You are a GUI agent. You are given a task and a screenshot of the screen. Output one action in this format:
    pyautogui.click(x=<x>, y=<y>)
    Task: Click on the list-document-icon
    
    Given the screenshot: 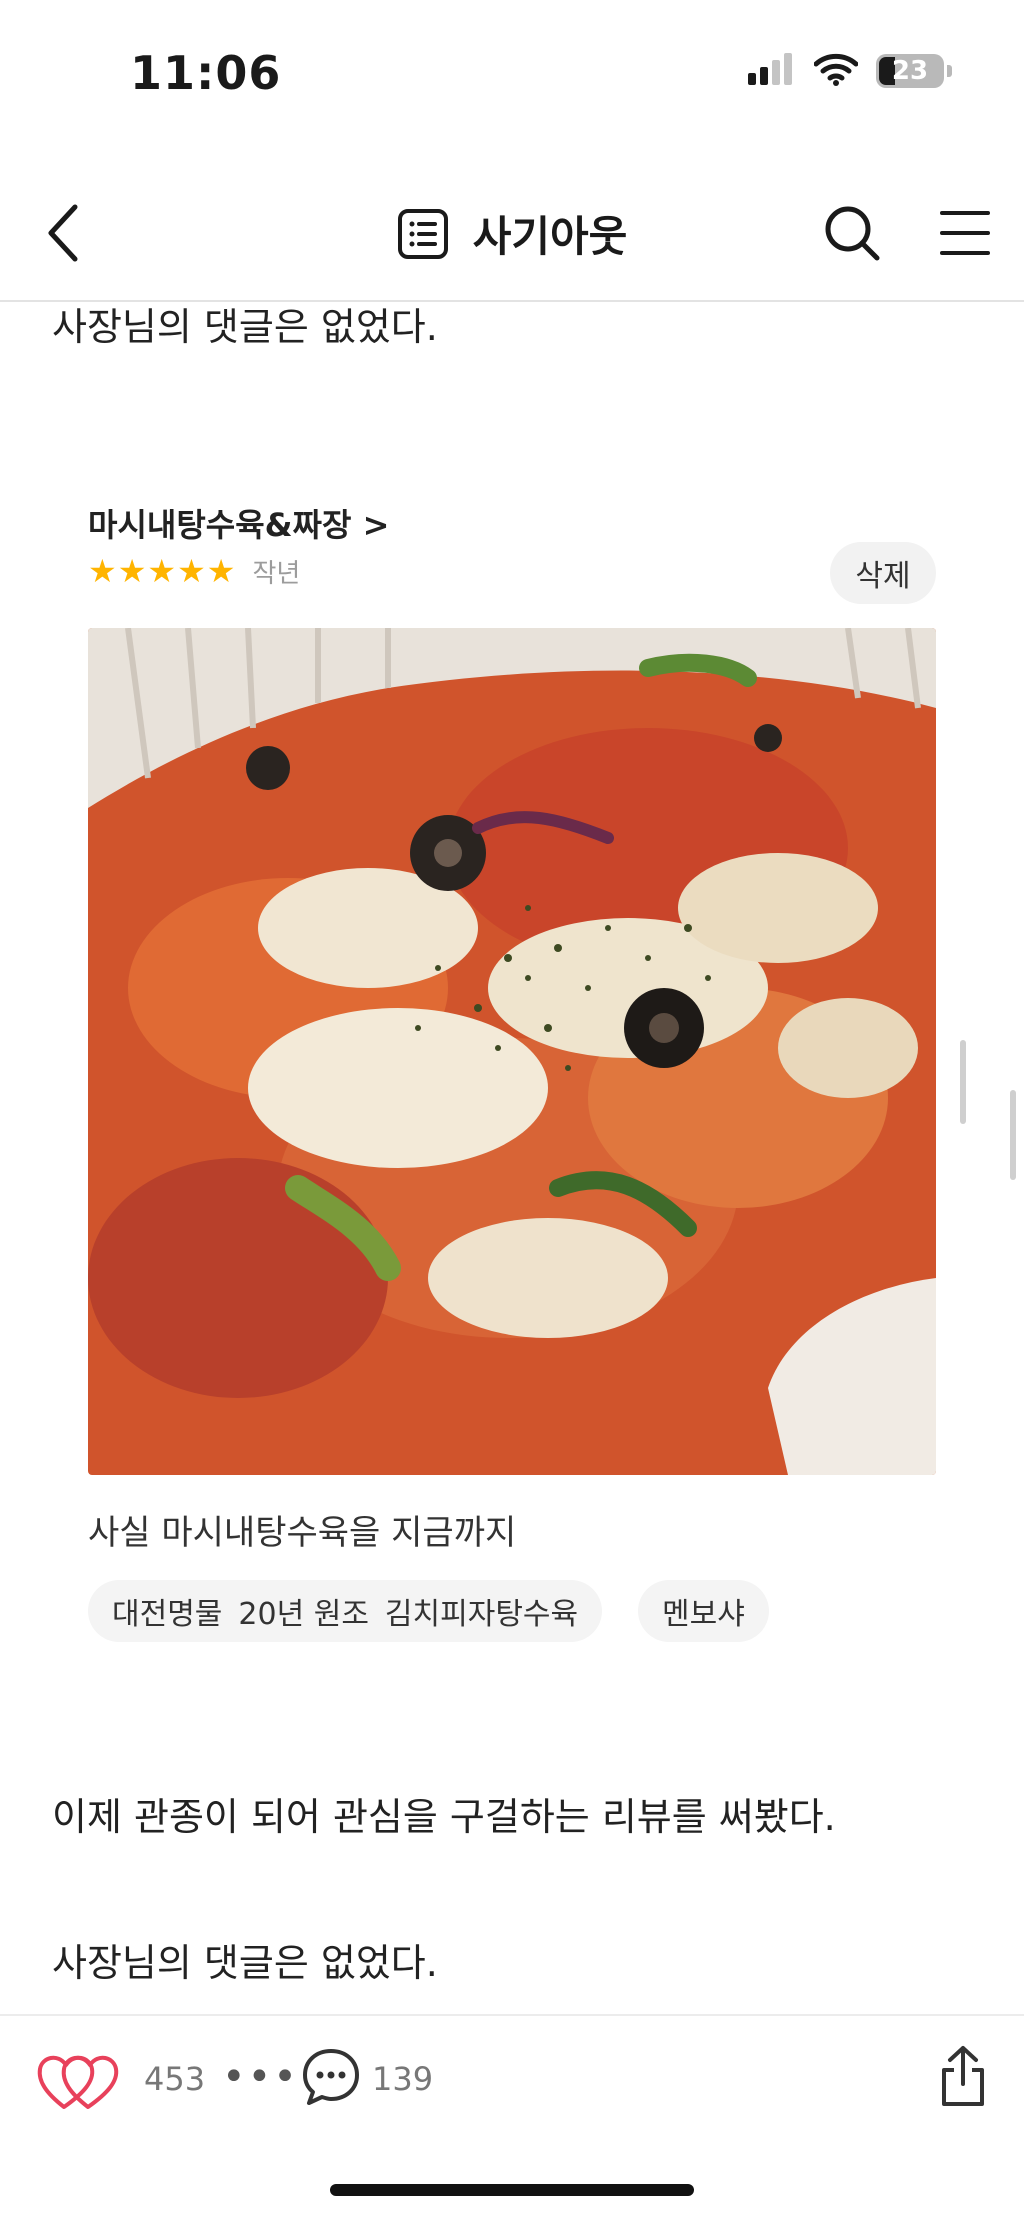 What is the action you would take?
    pyautogui.click(x=422, y=233)
    